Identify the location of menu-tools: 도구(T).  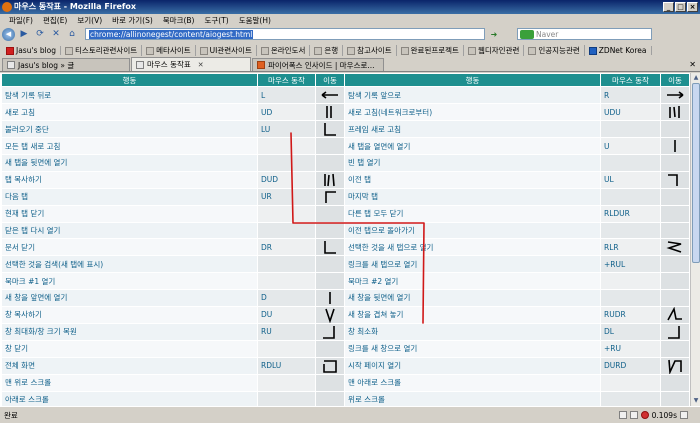
(216, 20).